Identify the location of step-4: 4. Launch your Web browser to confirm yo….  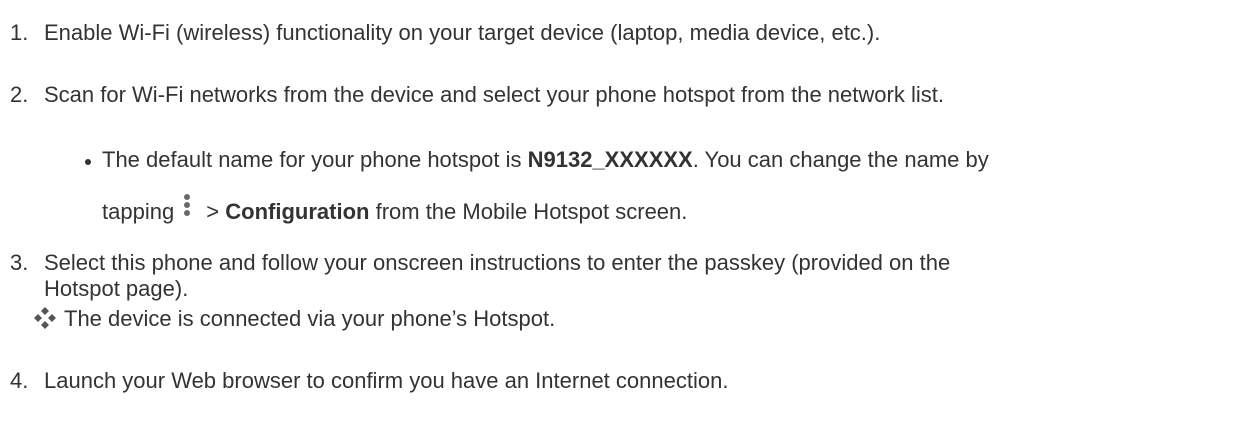
(623, 382).